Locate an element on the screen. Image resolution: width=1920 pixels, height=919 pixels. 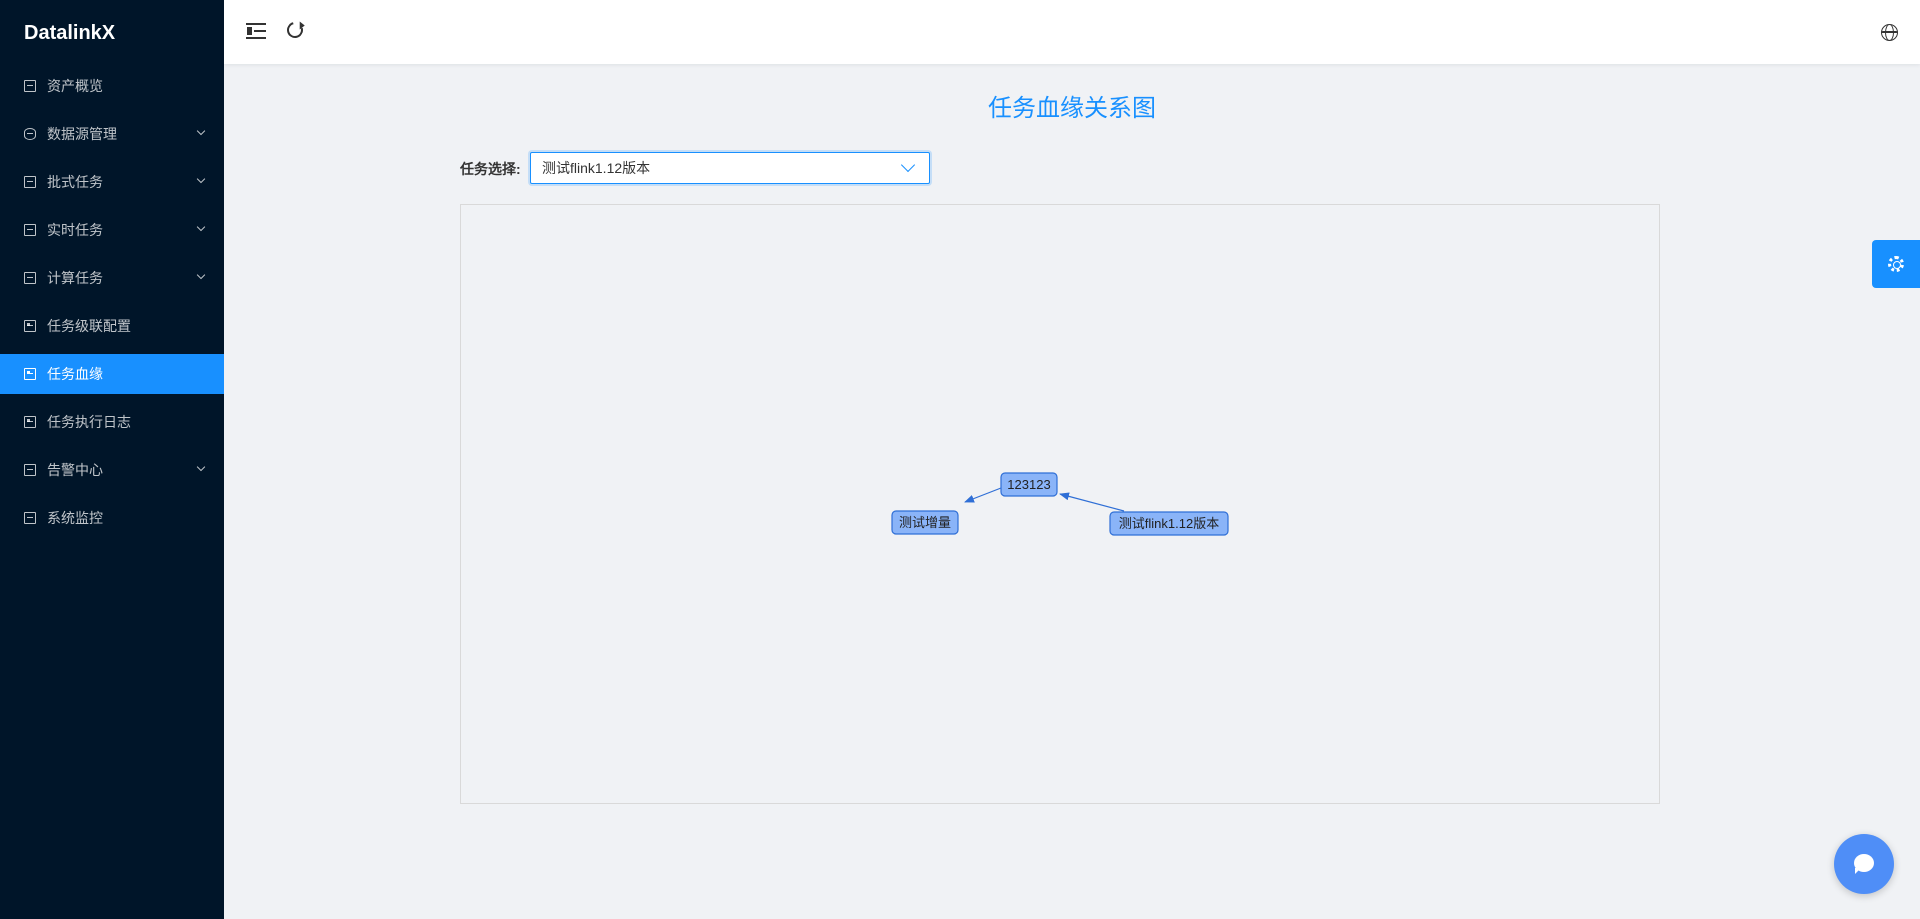
sidebar-item-system-monitor: 系统监控 is located at coordinates (112, 518).